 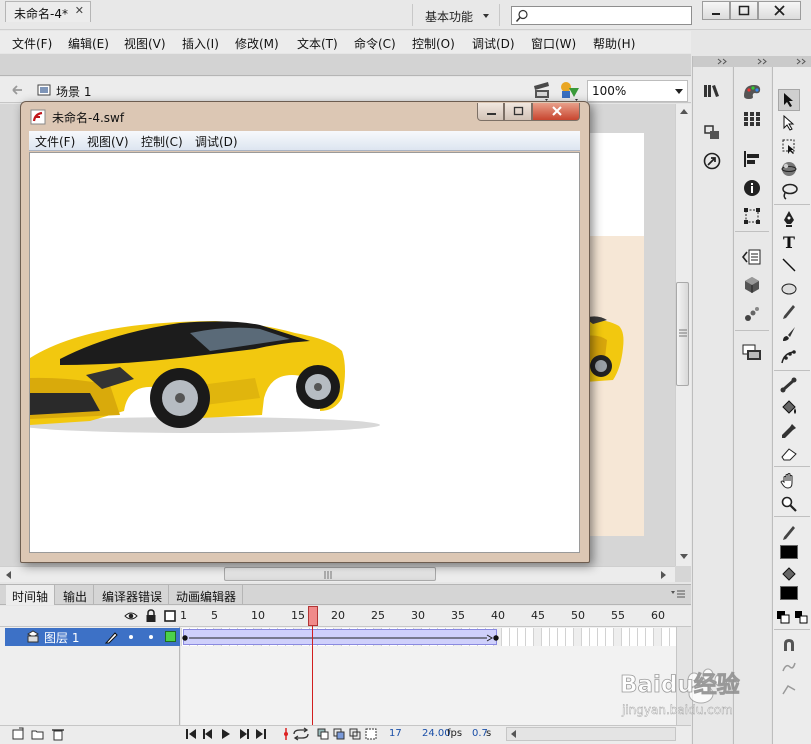 I want to click on menu-modify: 修改(M), so click(x=257, y=43).